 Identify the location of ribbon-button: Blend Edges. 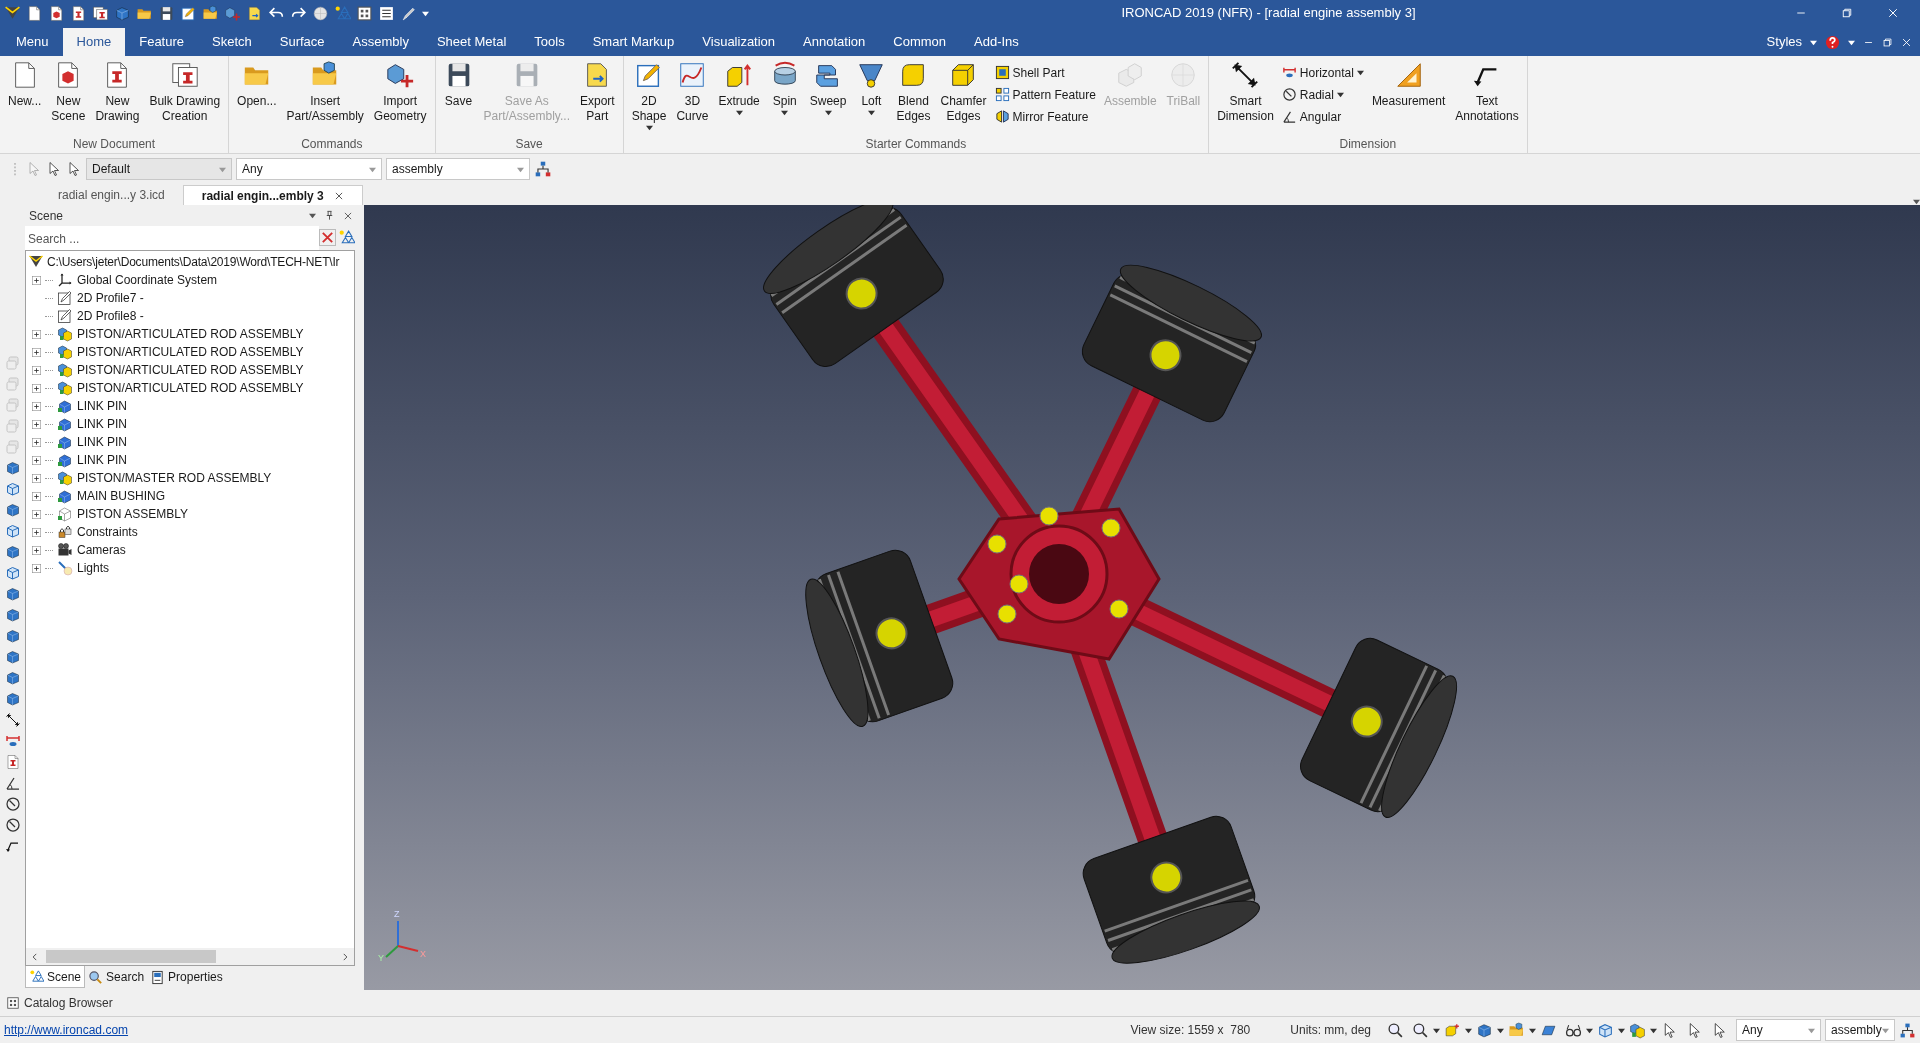
(913, 98).